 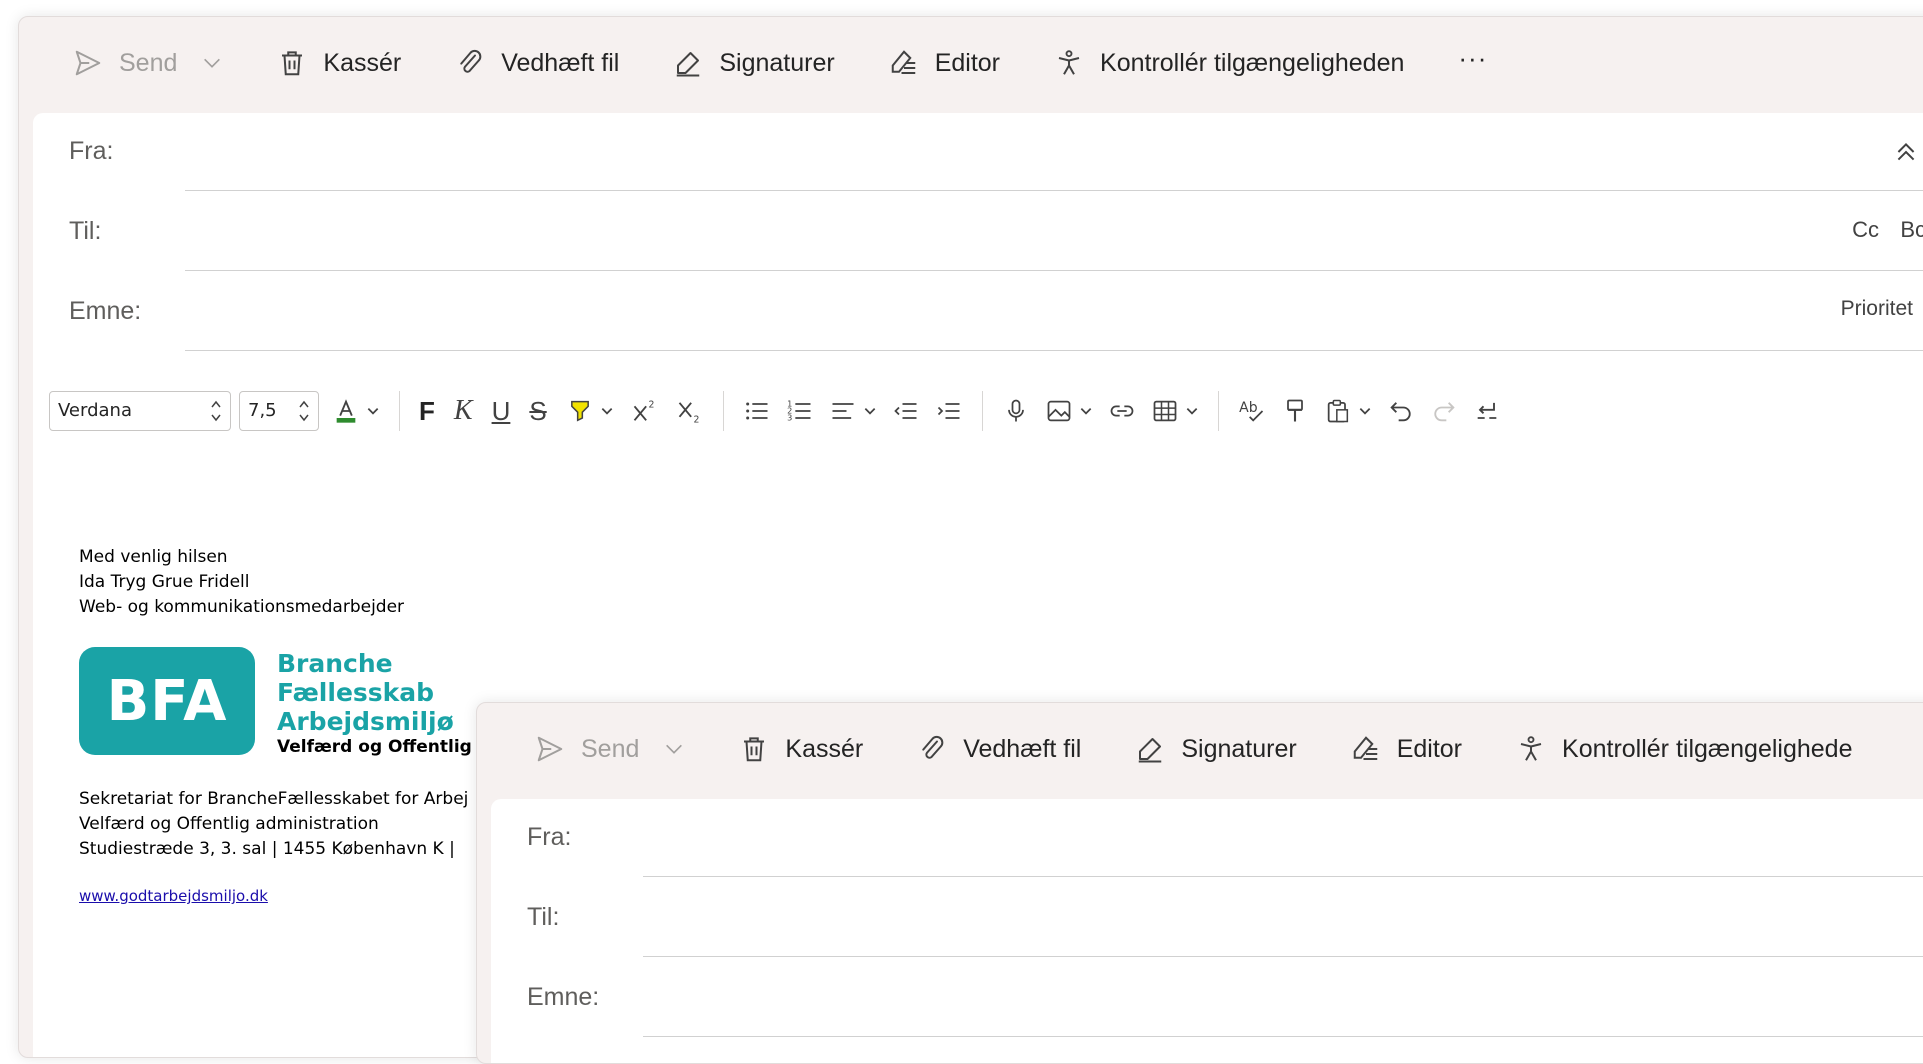 I want to click on spinner-icon, so click(x=216, y=411).